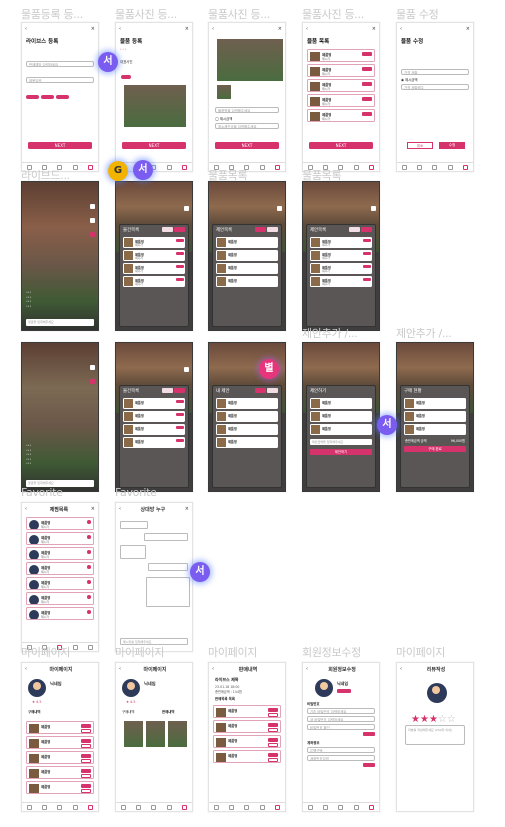 Image resolution: width=505 pixels, height=827 pixels. What do you see at coordinates (179, 390) in the screenshot?
I see `tab-list` at bounding box center [179, 390].